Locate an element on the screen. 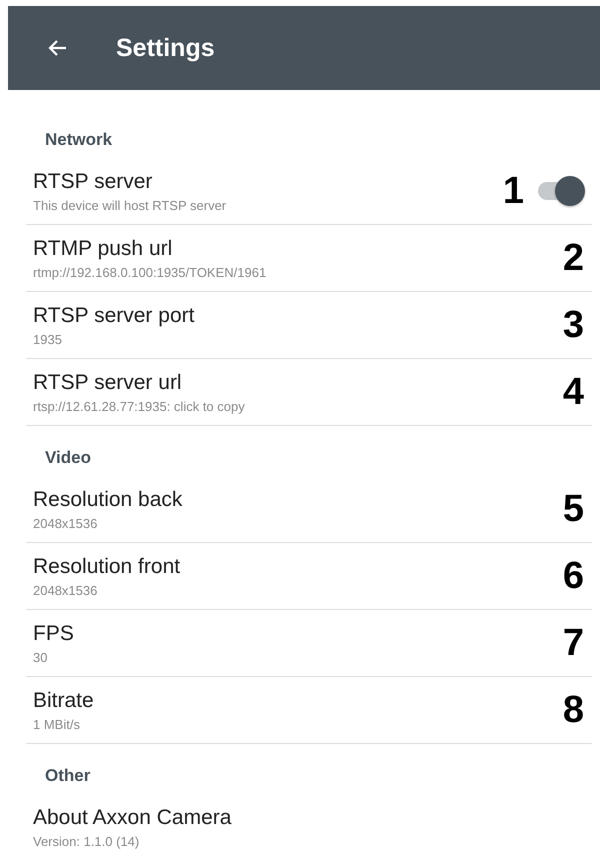 This screenshot has height=865, width=600. settings-row: Resolution front 2048x1536 6 is located at coordinates (309, 576).